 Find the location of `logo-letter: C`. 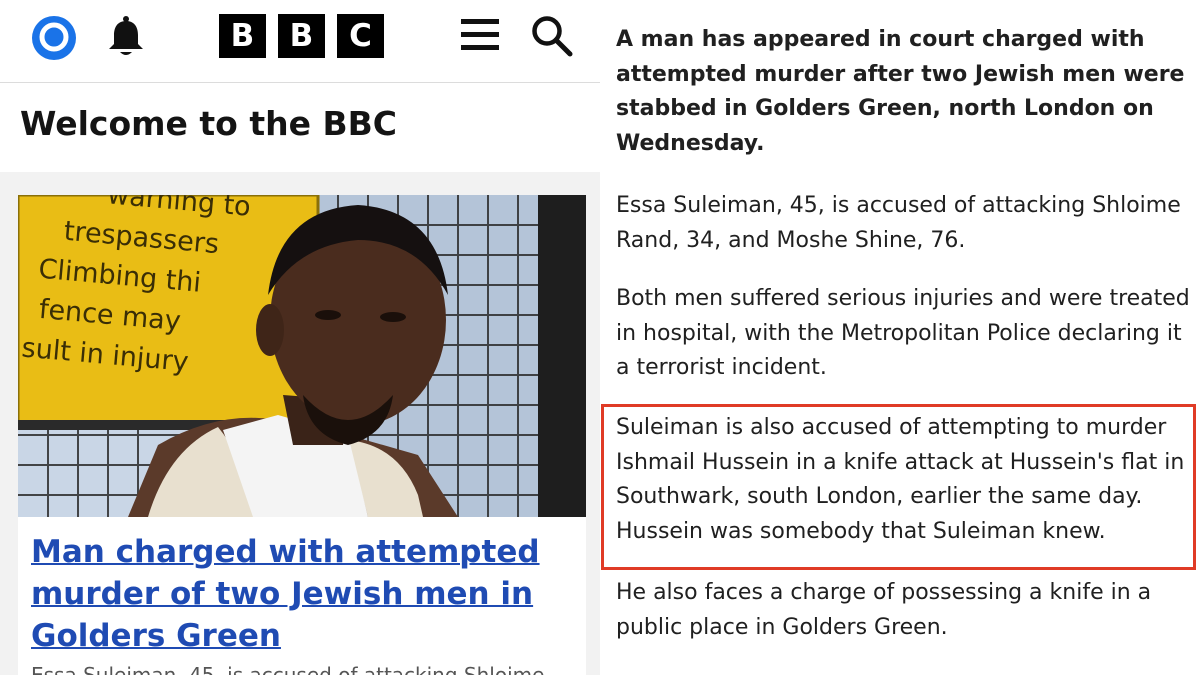

logo-letter: C is located at coordinates (360, 36).